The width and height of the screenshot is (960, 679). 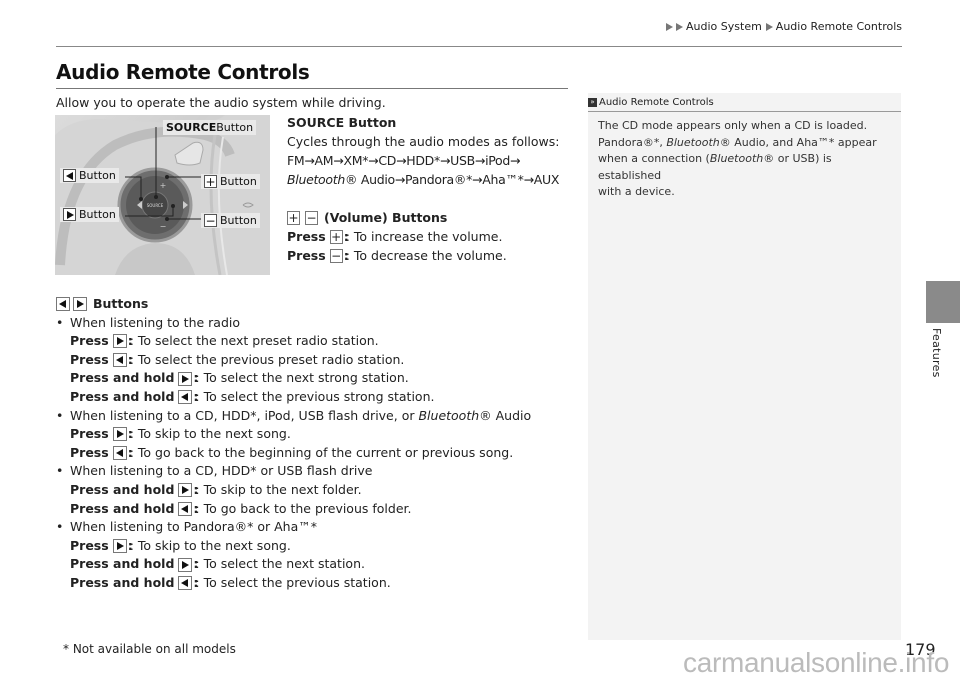 I want to click on volume-item: Press − :: To decrease the volume., so click(x=397, y=255).